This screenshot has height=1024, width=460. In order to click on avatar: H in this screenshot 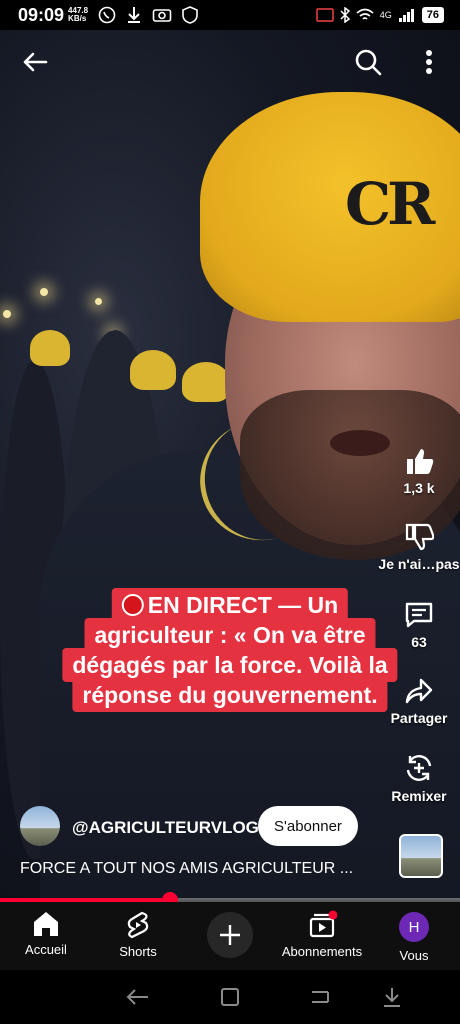, I will do `click(414, 927)`.